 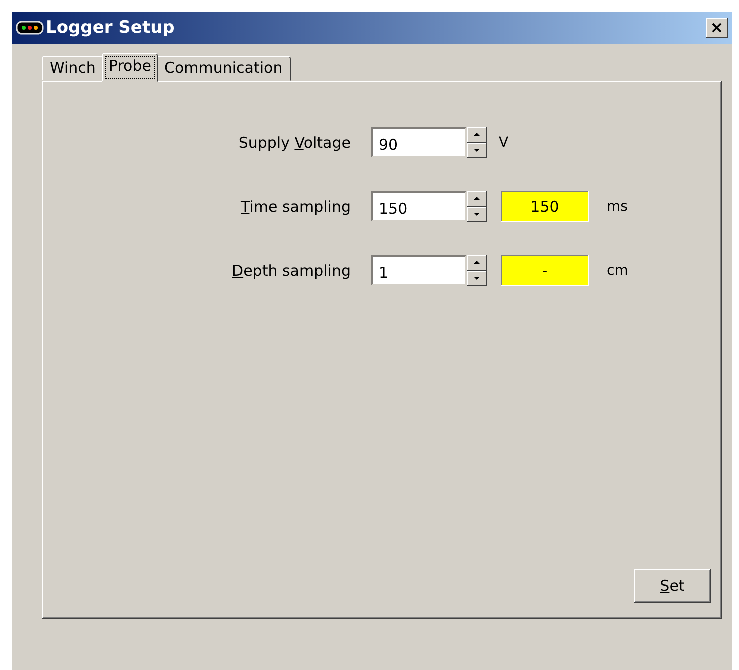 What do you see at coordinates (30, 28) in the screenshot?
I see `logger-icon` at bounding box center [30, 28].